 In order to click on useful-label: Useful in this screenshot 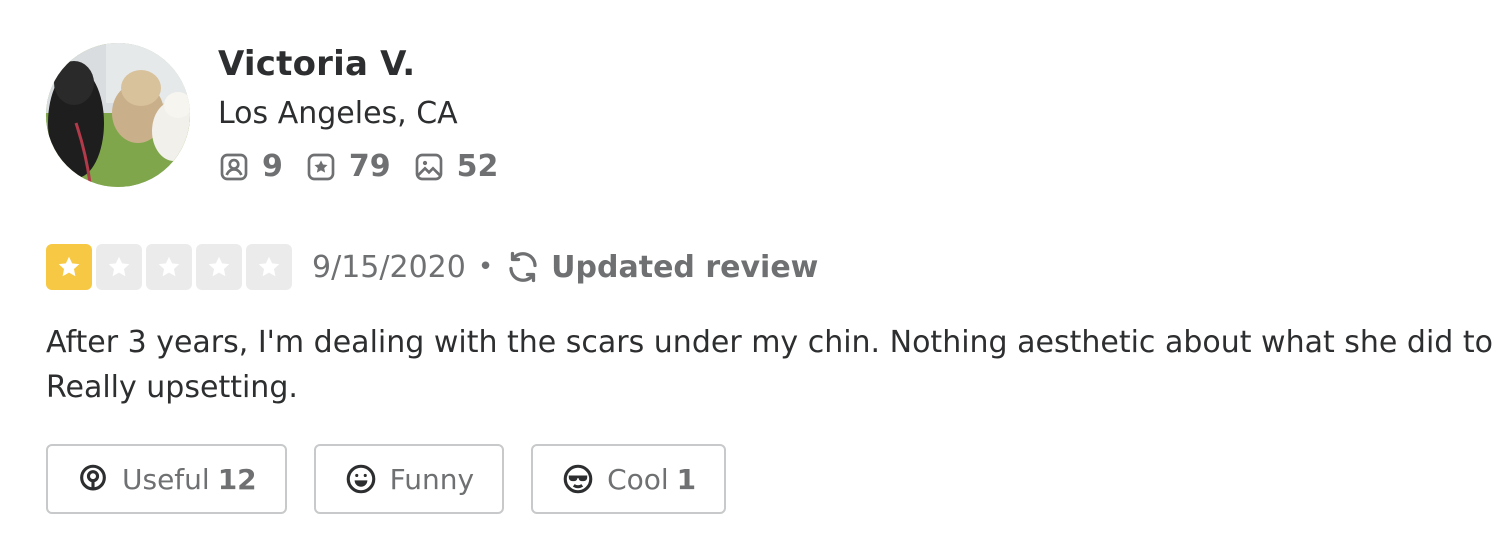, I will do `click(166, 479)`.